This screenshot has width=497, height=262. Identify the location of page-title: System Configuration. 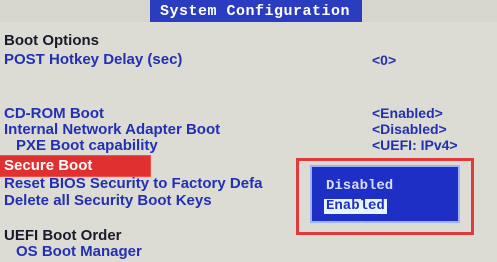
(255, 11).